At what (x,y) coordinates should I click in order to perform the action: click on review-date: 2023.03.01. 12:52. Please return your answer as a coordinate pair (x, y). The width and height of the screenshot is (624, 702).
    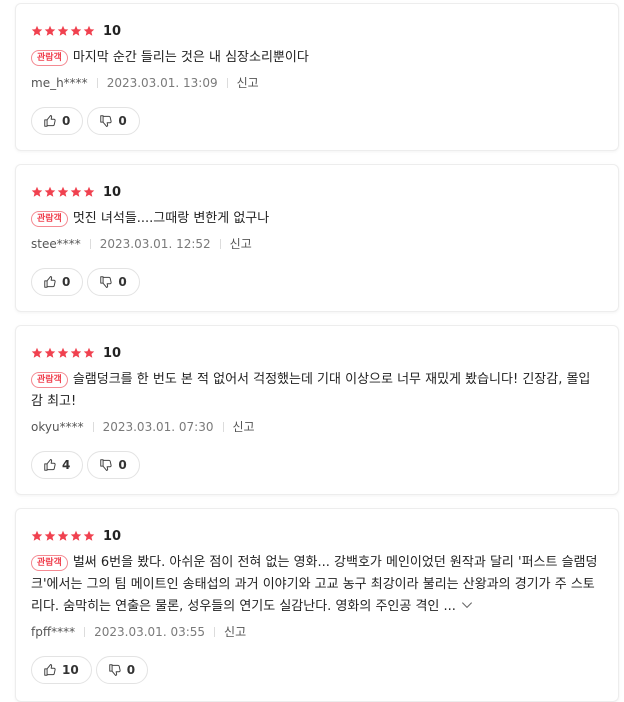
    Looking at the image, I should click on (155, 244).